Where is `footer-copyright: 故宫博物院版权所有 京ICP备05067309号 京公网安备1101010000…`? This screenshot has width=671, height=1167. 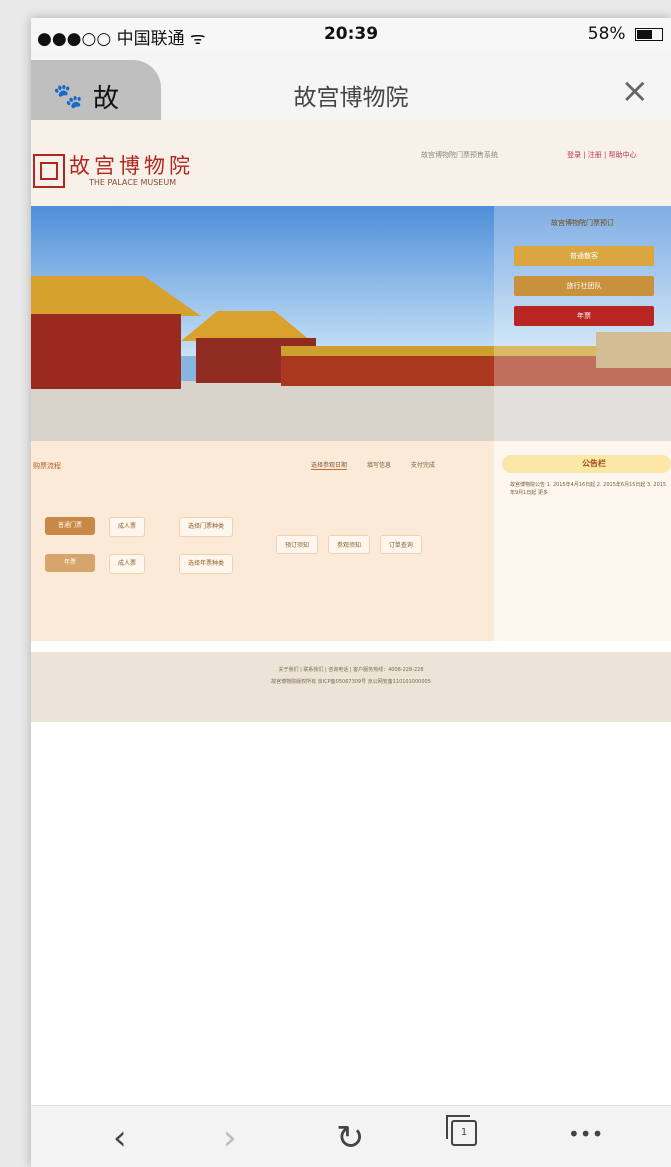
footer-copyright: 故宫博物院版权所有 京ICP备05067309号 京公网安备1101010000… is located at coordinates (351, 682).